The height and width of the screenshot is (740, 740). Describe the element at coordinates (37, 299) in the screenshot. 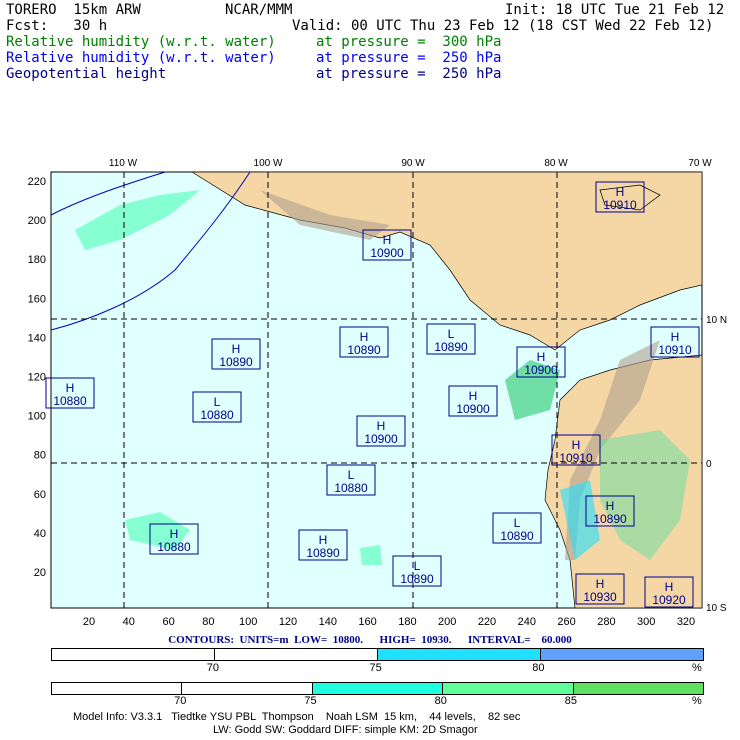

I see `y-tick-label: 160` at that location.